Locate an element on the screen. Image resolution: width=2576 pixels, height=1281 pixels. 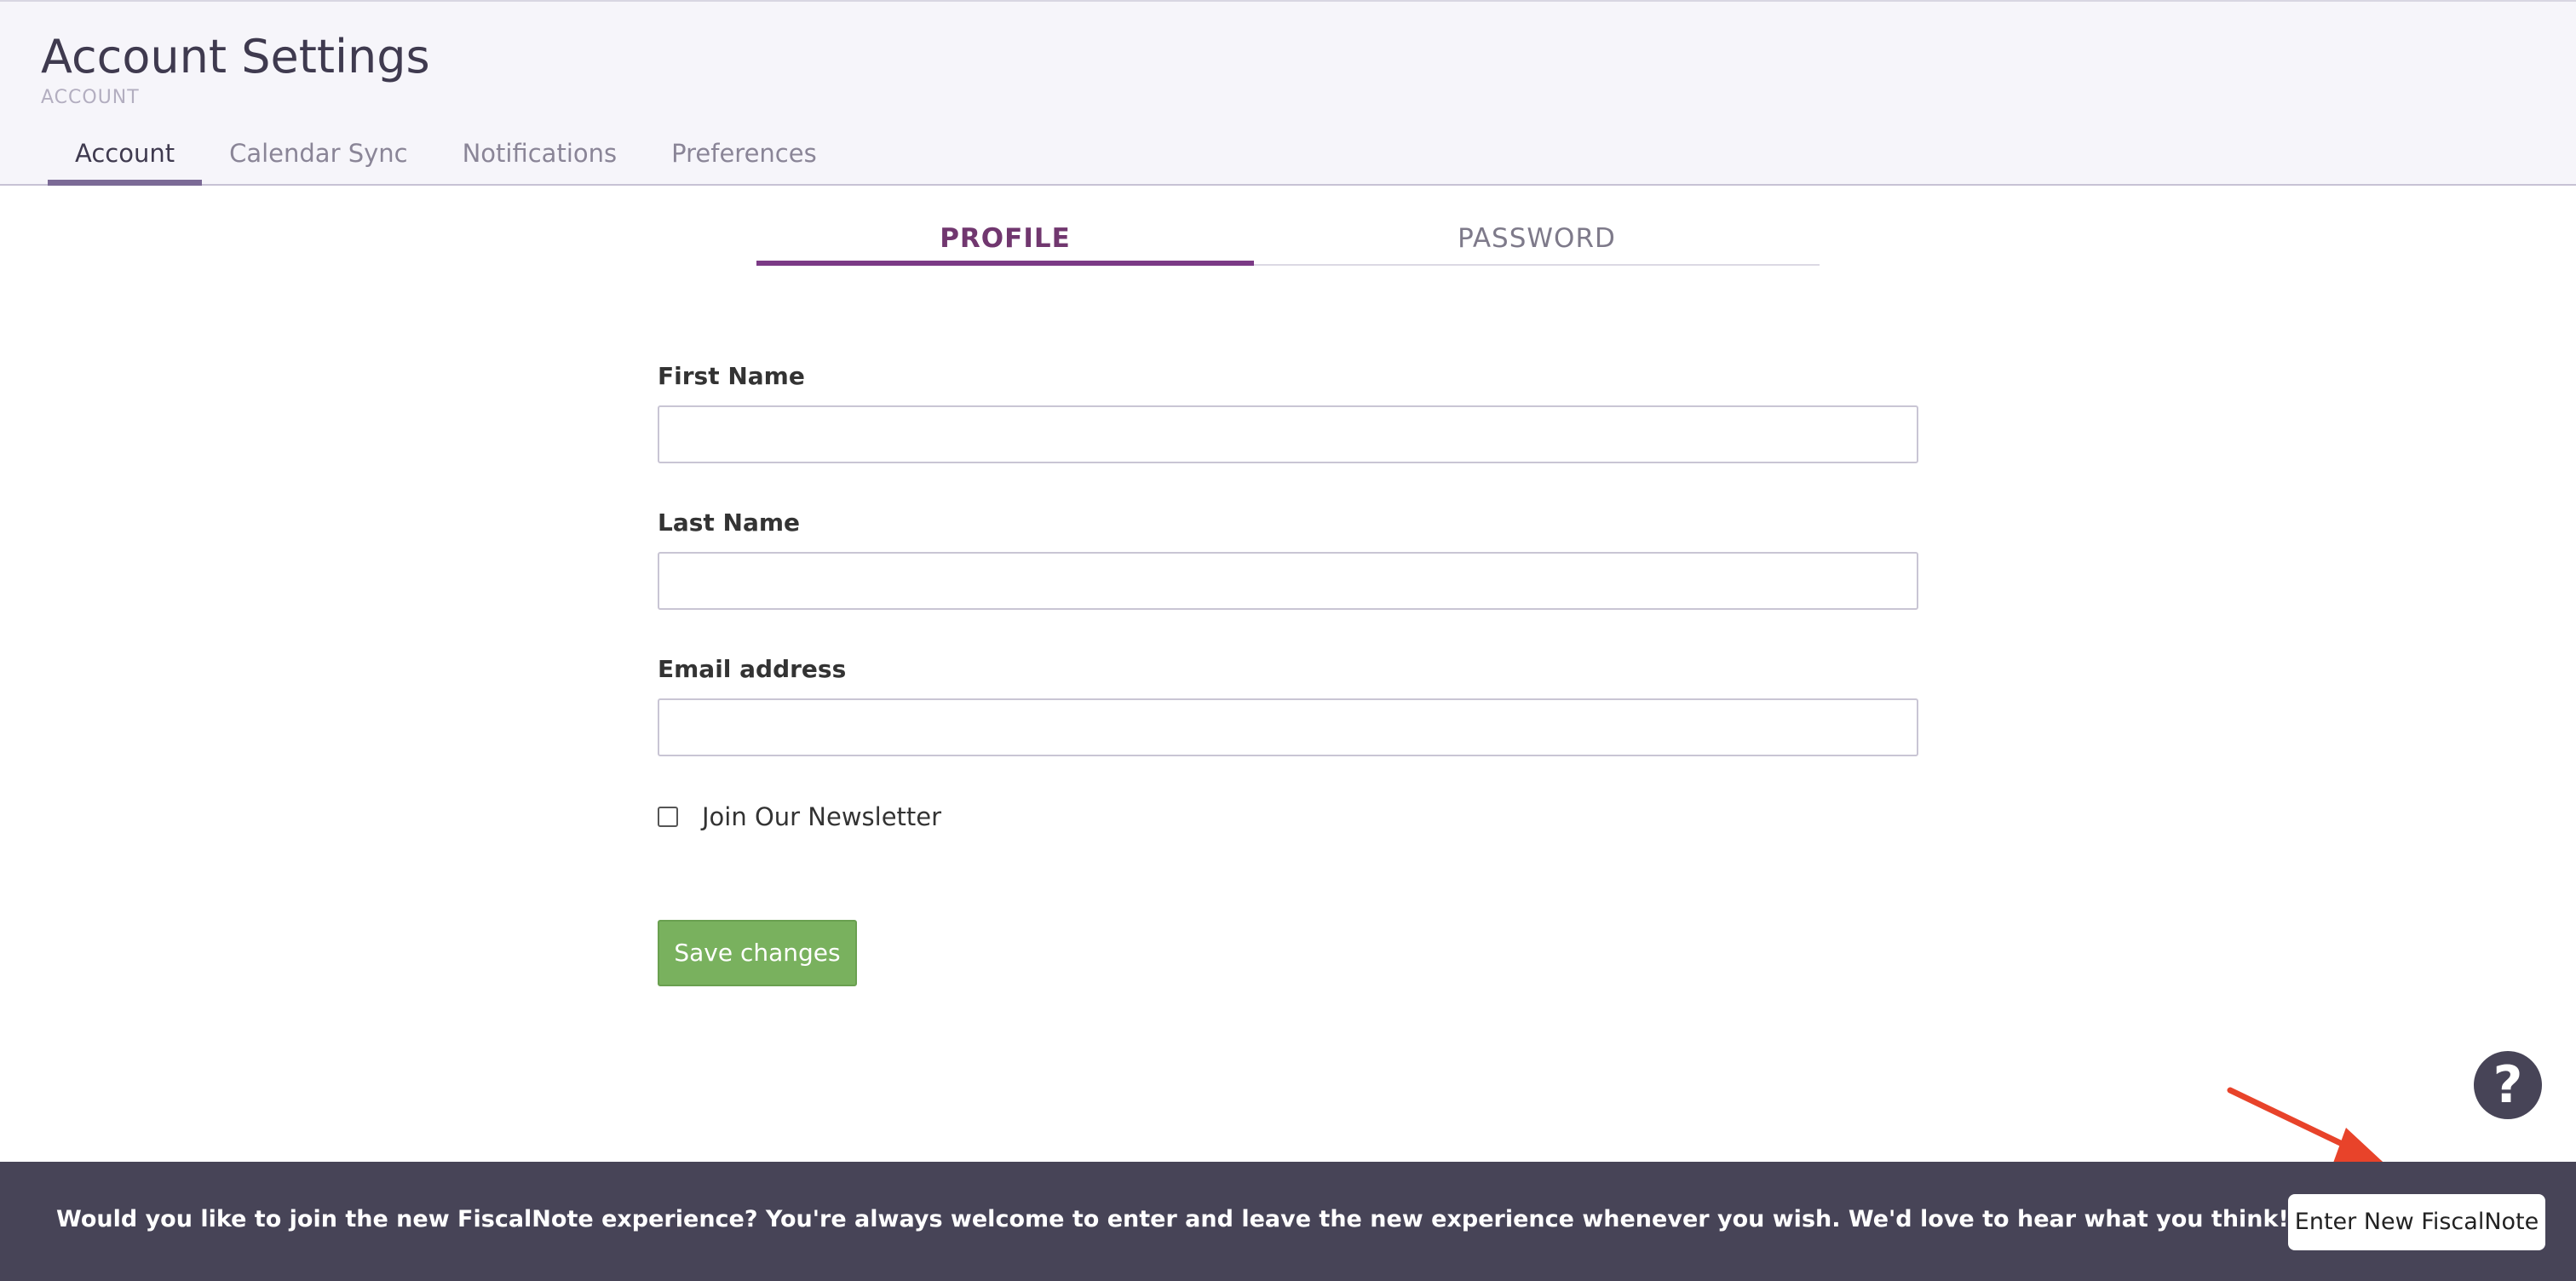
last-name-input is located at coordinates (1288, 581).